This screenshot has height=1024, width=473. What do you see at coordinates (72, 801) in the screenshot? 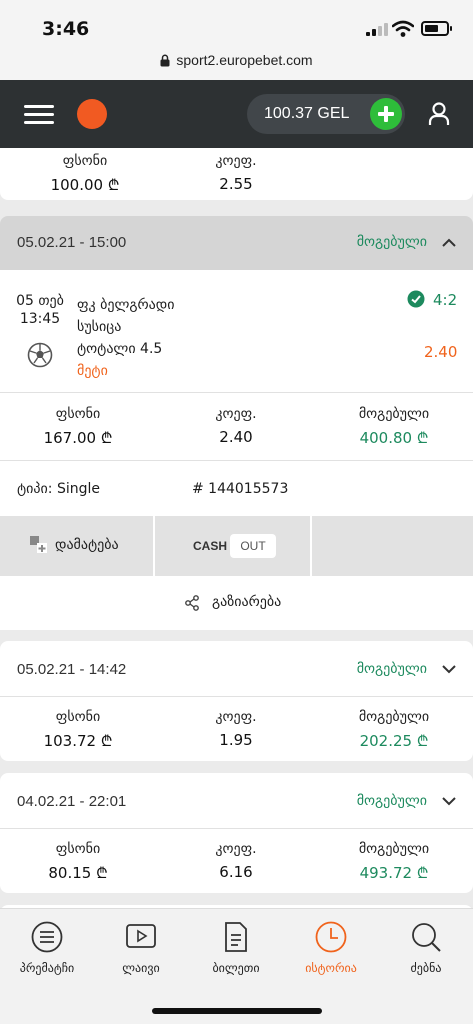
I see `bet-date: 04.02.21 - 22:01` at bounding box center [72, 801].